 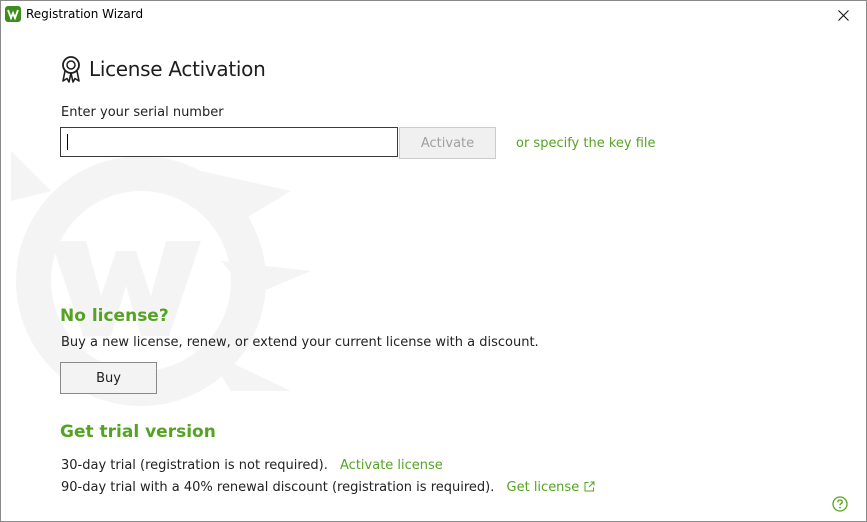 I want to click on serial-number-label: Enter your serial number, so click(x=142, y=112).